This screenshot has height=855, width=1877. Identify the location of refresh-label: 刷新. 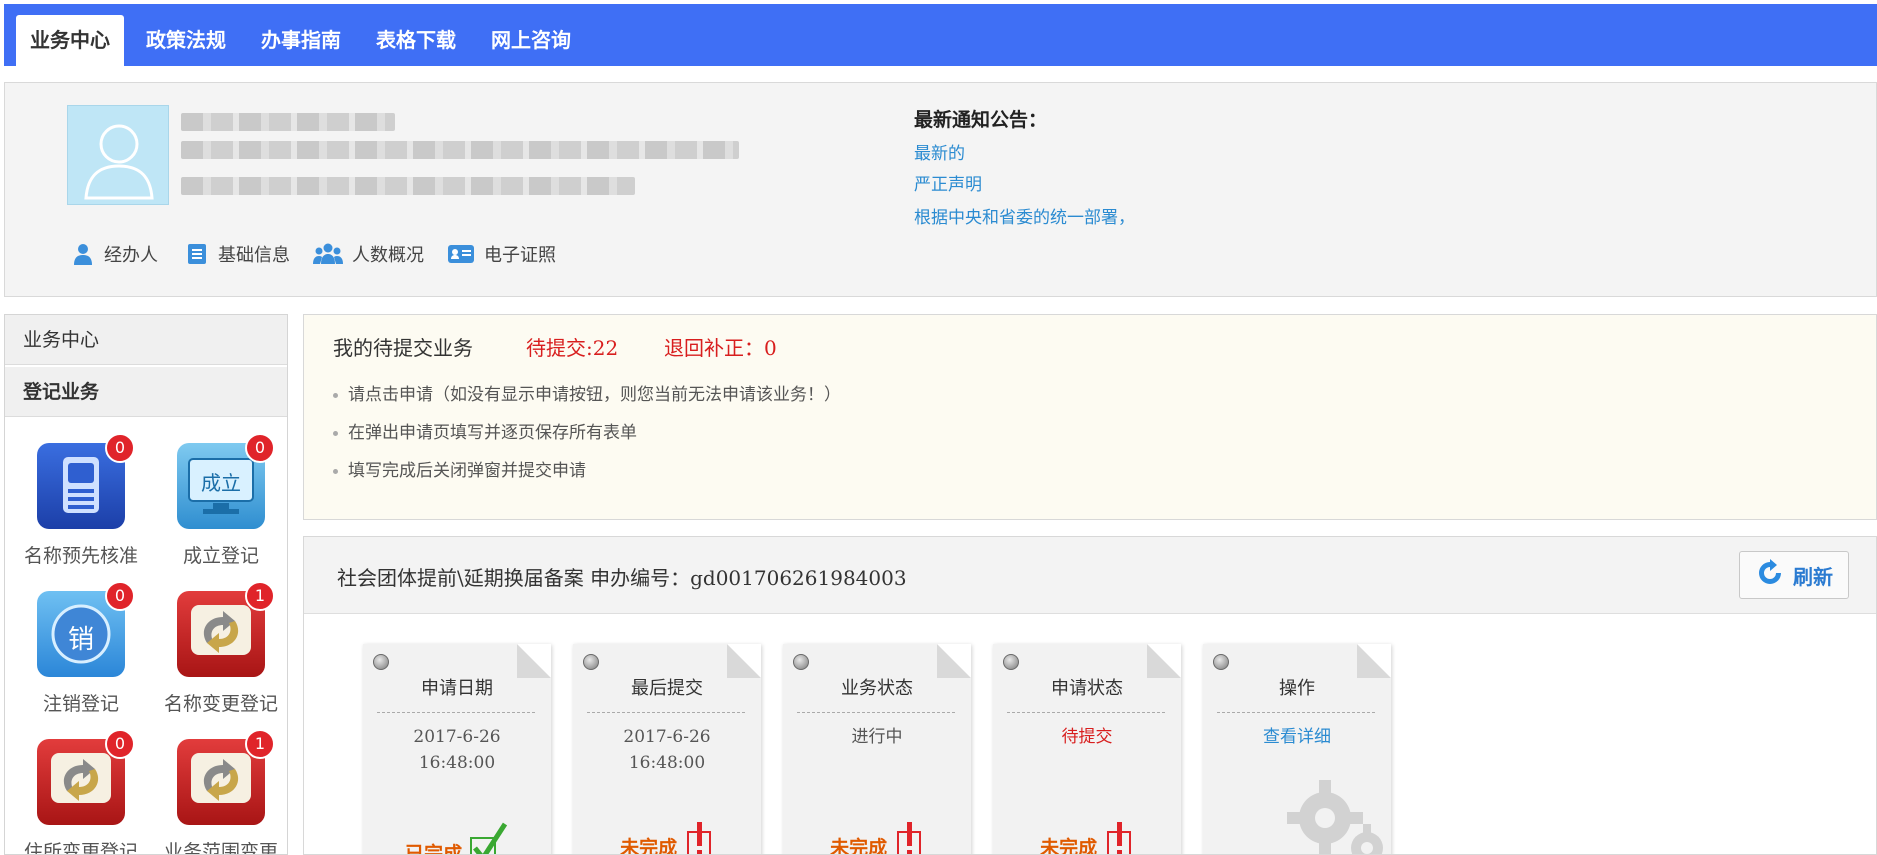
(1813, 576).